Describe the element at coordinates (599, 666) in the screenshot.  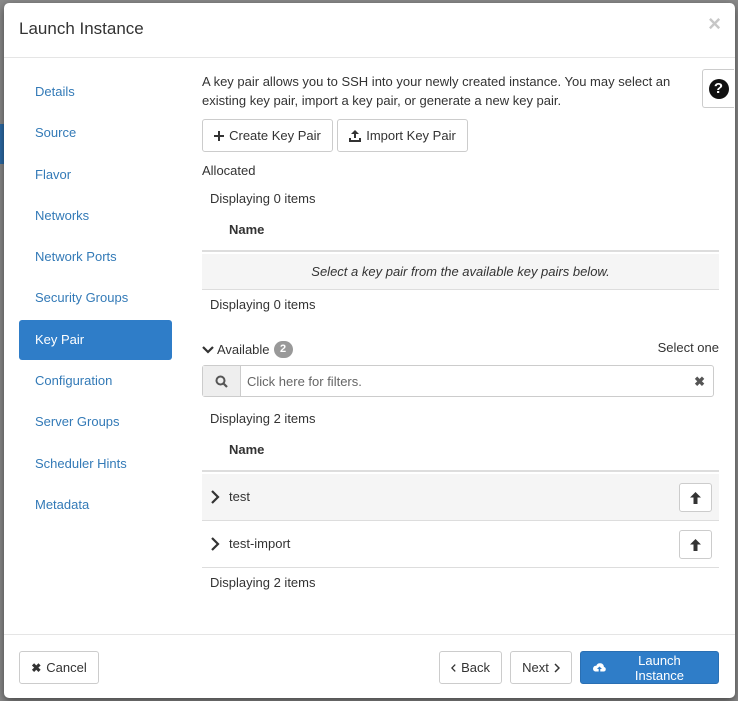
I see `cloud-upload-icon` at that location.